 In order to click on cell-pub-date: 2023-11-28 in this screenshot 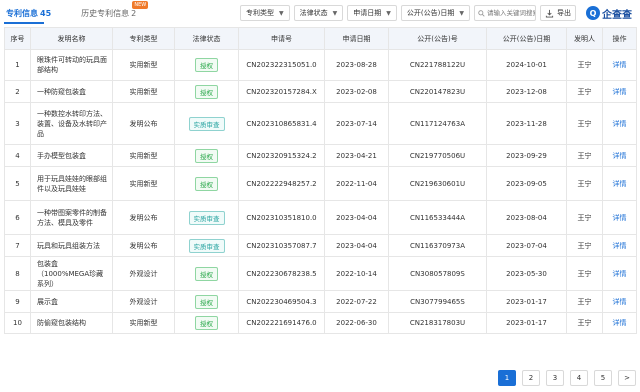, I will do `click(526, 123)`.